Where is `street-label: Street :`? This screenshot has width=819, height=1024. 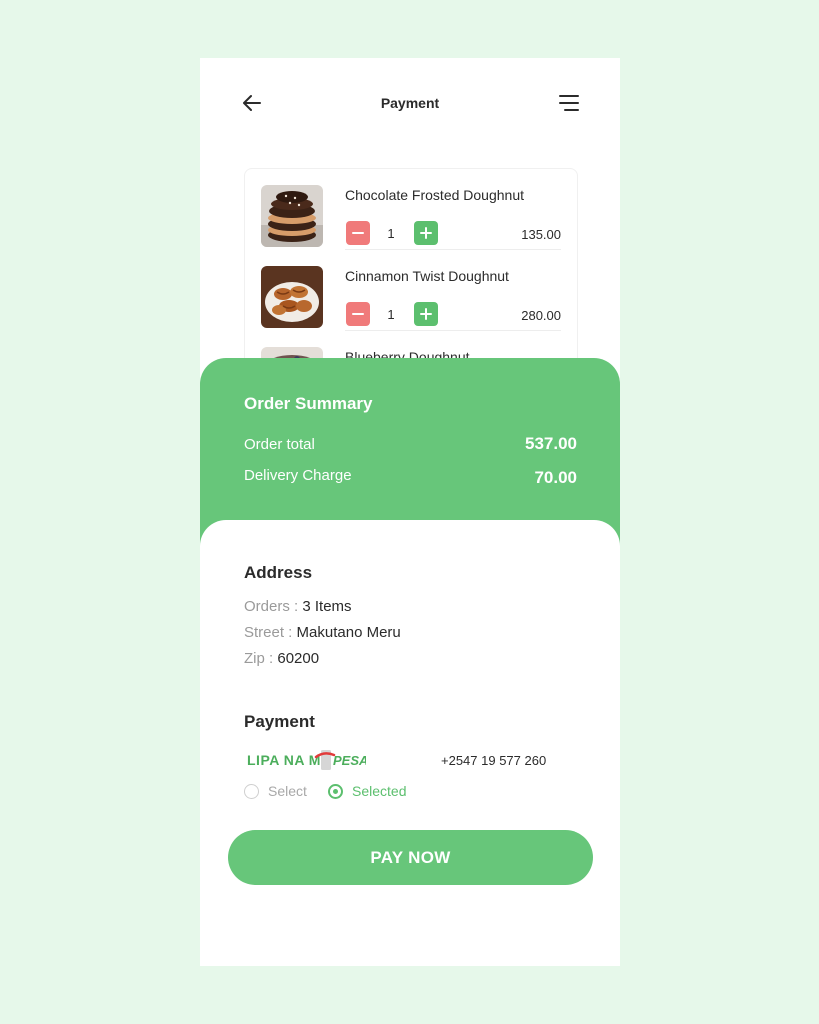 street-label: Street : is located at coordinates (268, 632).